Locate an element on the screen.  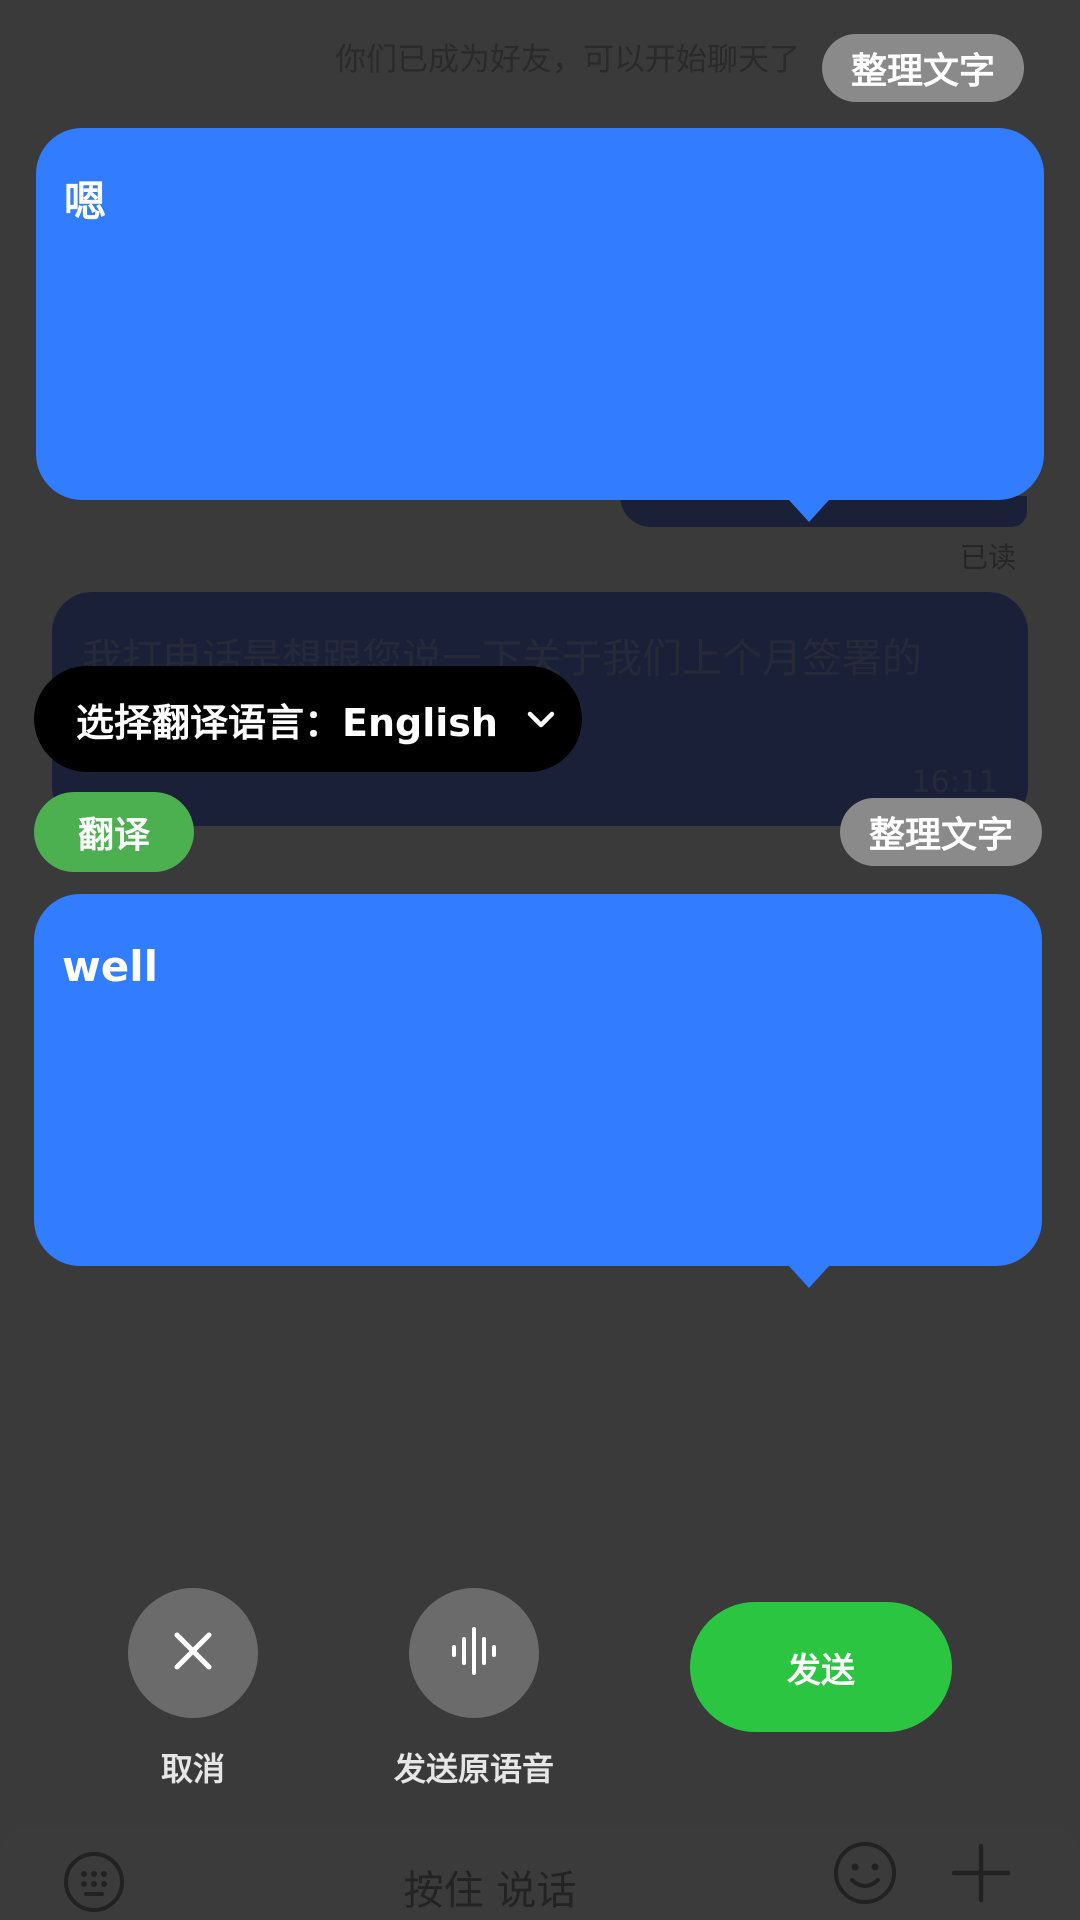
send-original-voice-label: 发送原语音 is located at coordinates (473, 1769).